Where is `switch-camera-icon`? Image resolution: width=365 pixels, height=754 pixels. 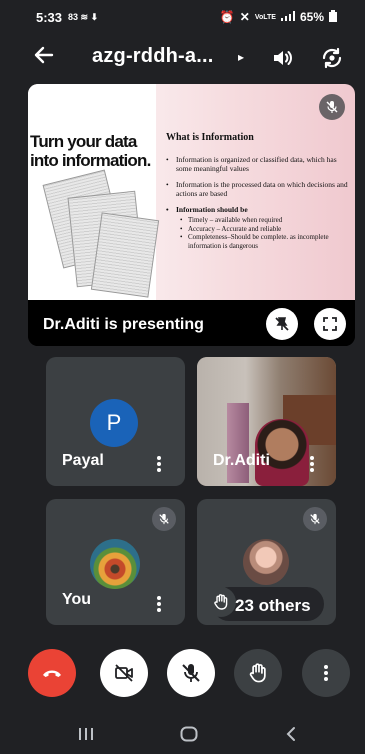
switch-camera-icon is located at coordinates (332, 60).